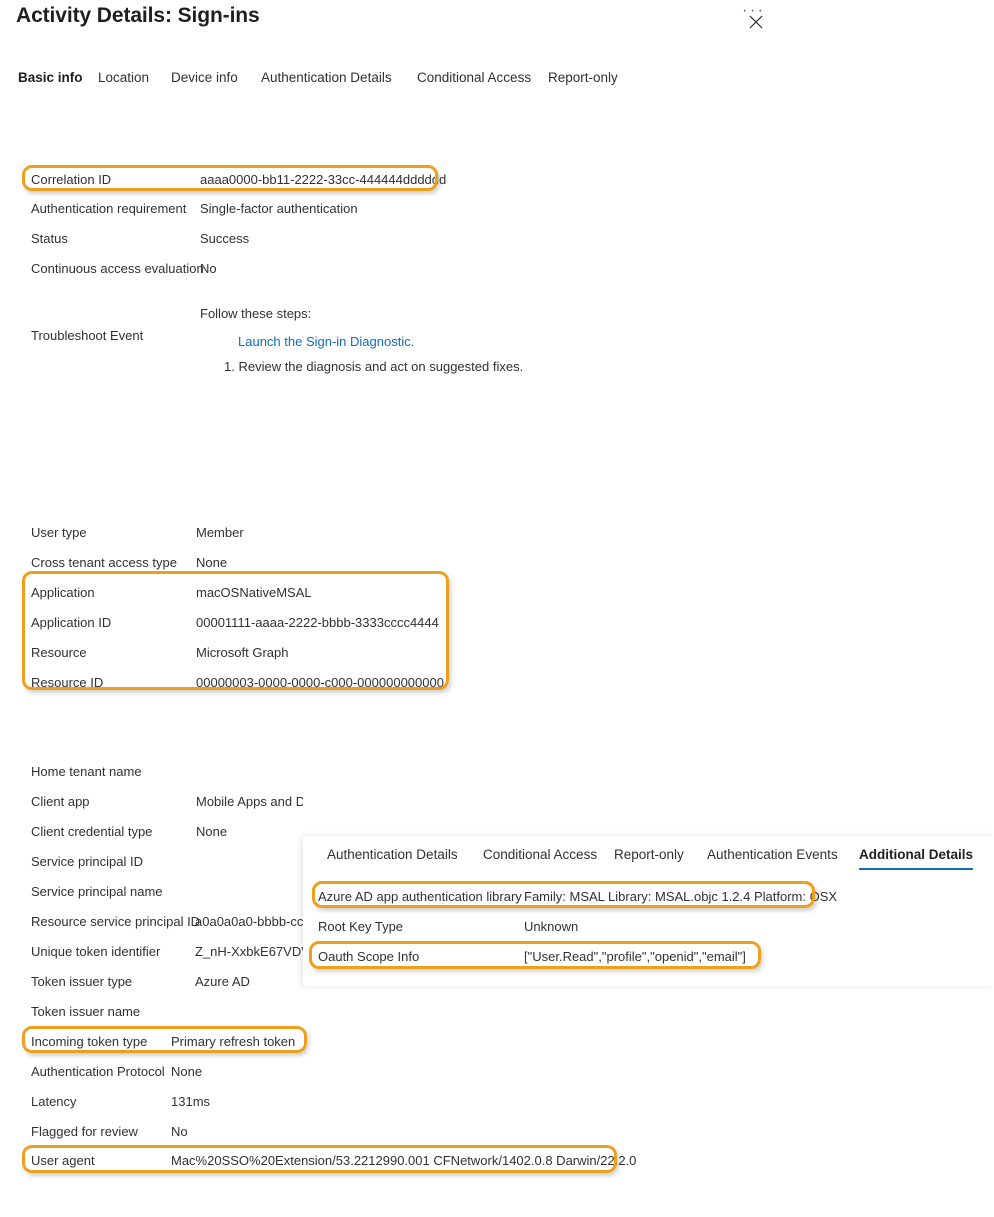 The image size is (994, 1217). Describe the element at coordinates (331, 563) in the screenshot. I see `detail-row: Cross tenant access type None` at that location.